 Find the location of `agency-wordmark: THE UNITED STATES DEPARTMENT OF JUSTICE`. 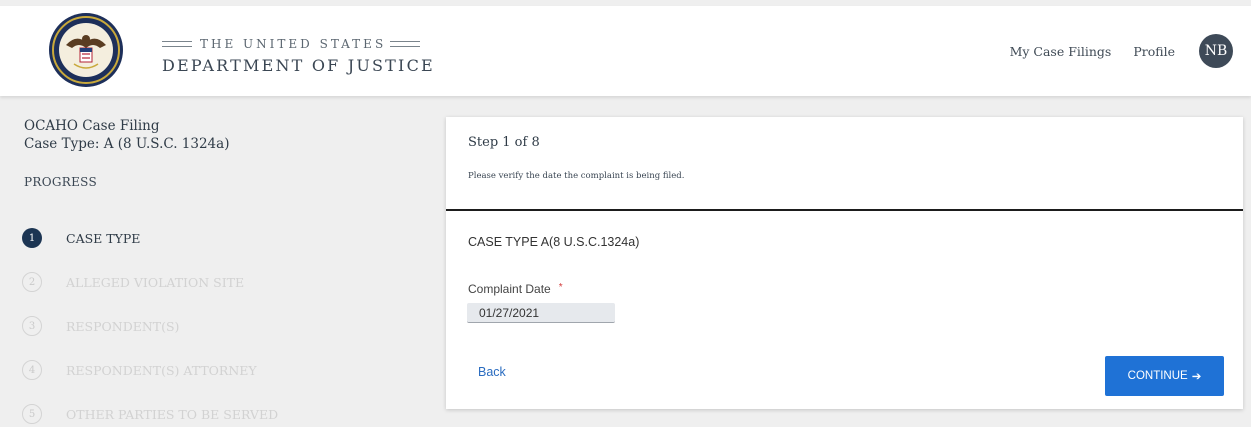

agency-wordmark: THE UNITED STATES DEPARTMENT OF JUSTICE is located at coordinates (298, 55).